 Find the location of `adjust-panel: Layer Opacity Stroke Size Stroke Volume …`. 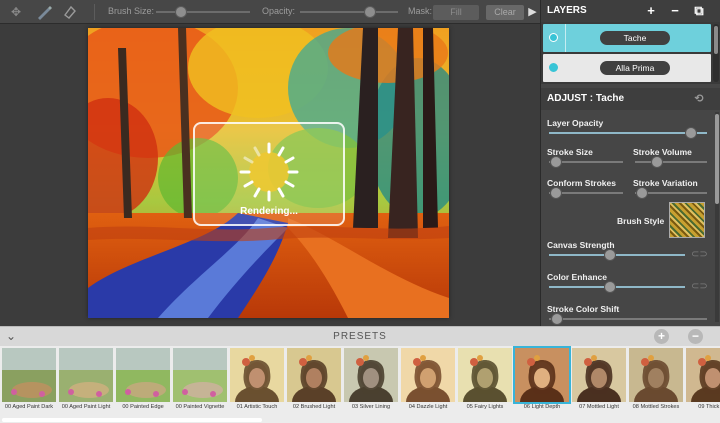

adjust-panel: Layer Opacity Stroke Size Stroke Volume … is located at coordinates (630, 218).